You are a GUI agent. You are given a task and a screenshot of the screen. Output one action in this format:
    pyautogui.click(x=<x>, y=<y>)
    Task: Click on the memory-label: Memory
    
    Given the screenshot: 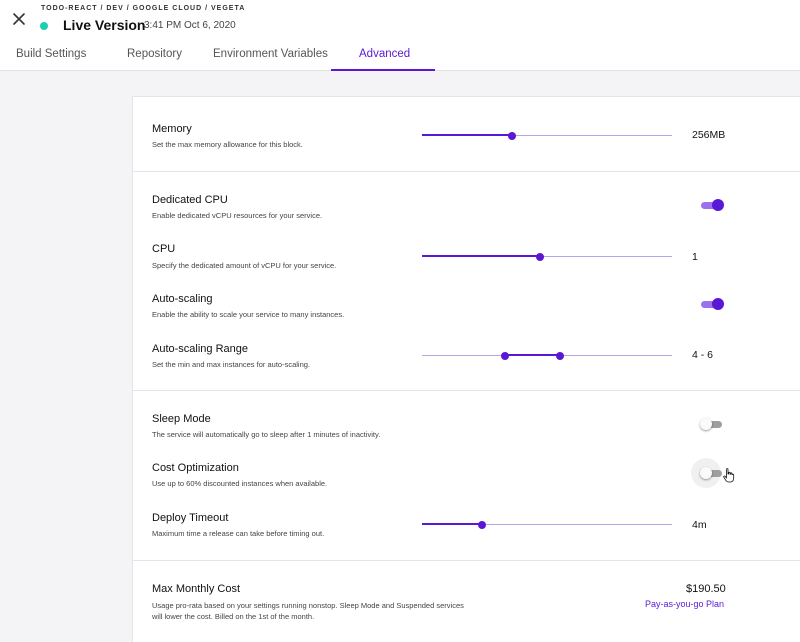 What is the action you would take?
    pyautogui.click(x=172, y=129)
    